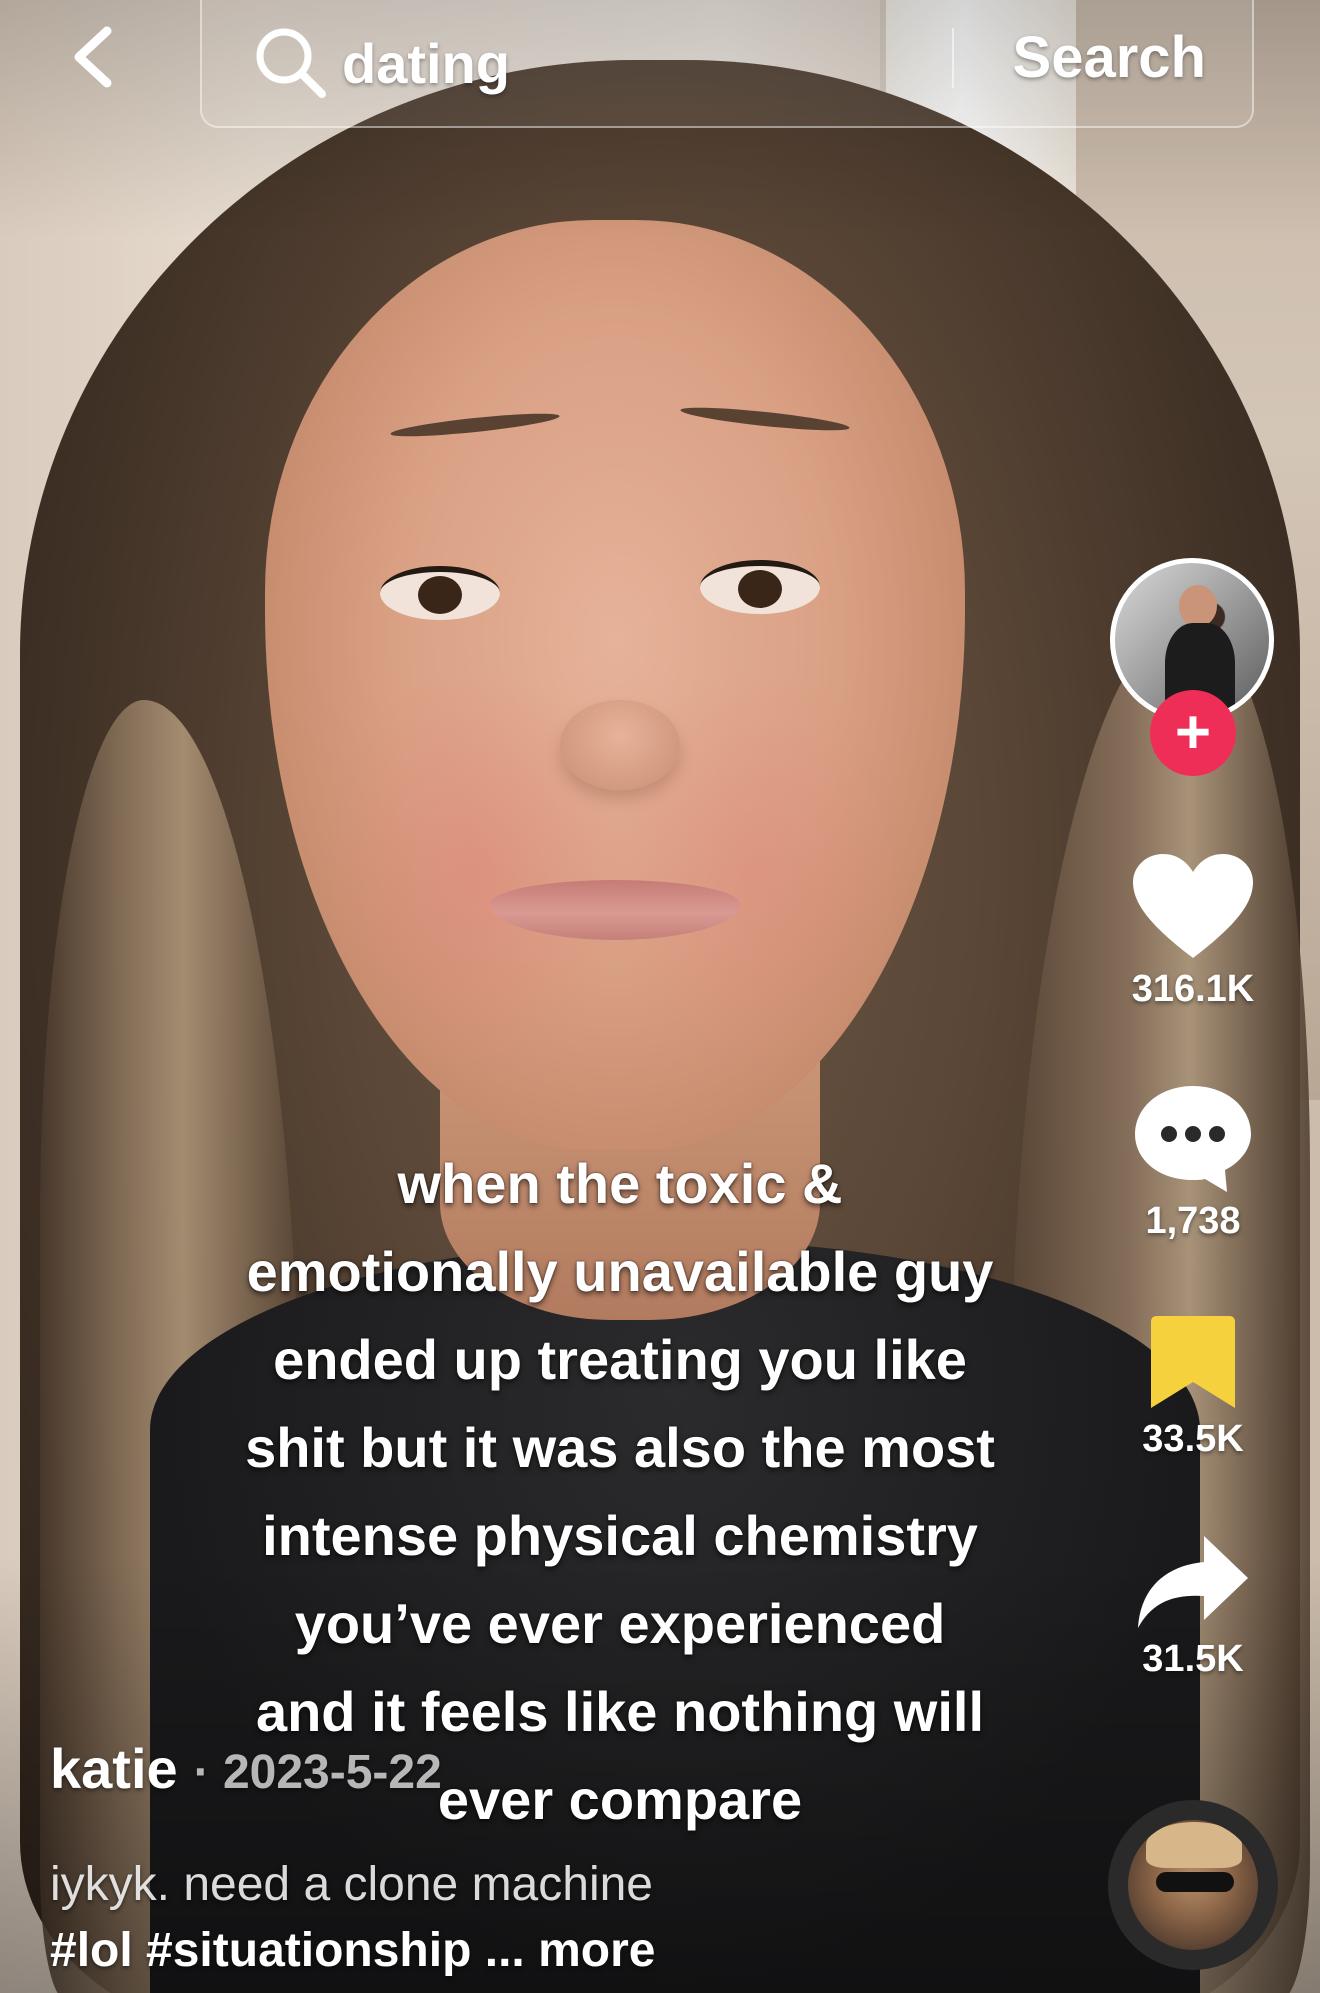 Image resolution: width=1320 pixels, height=1993 pixels. What do you see at coordinates (91, 1950) in the screenshot?
I see `hashtag-lol: #lol` at bounding box center [91, 1950].